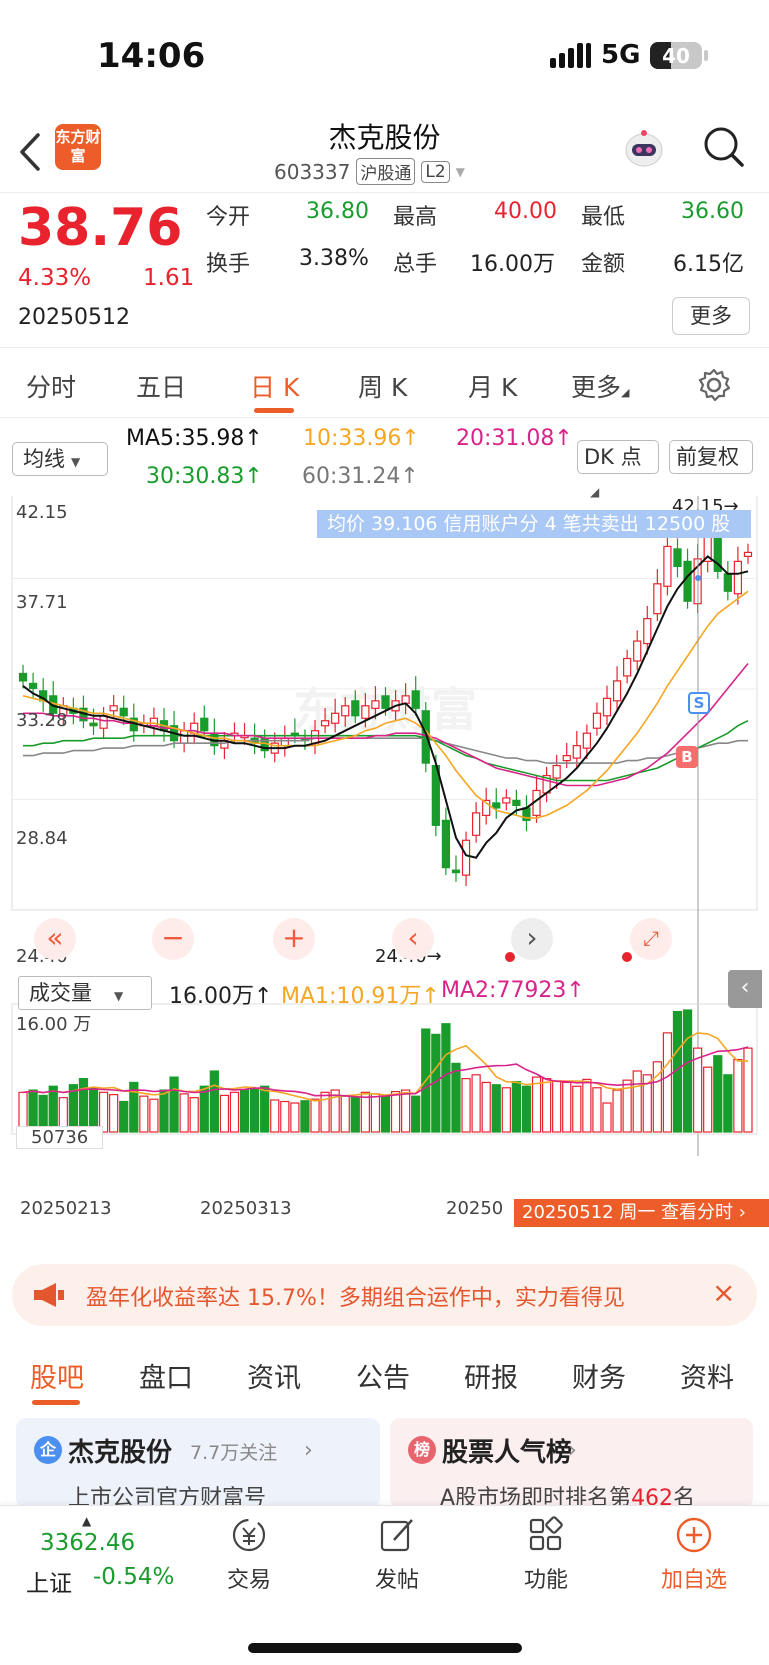  I want to click on battery-nub, so click(706, 55).